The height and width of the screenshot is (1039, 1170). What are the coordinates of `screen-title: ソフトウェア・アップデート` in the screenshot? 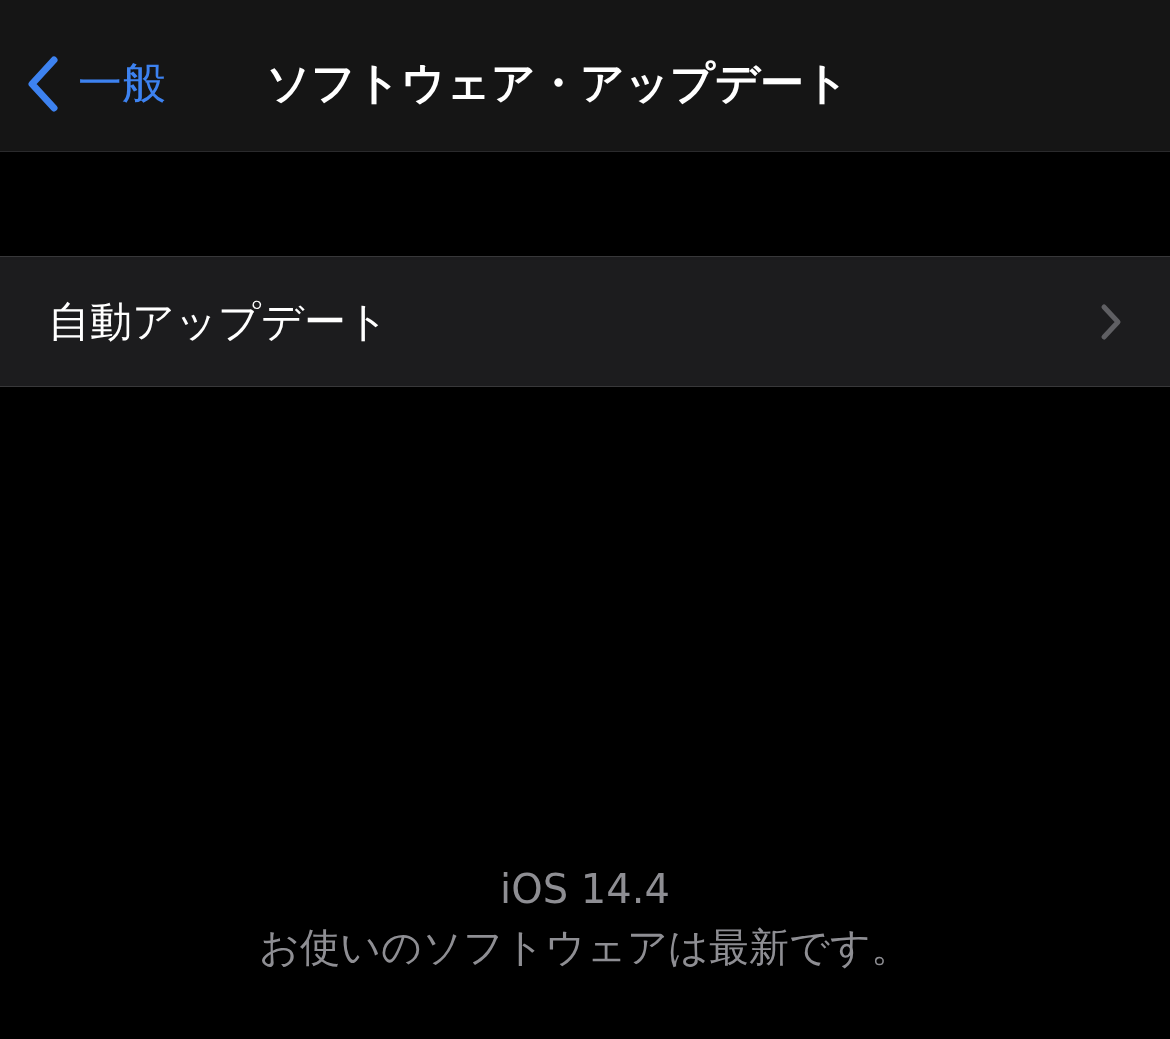 It's located at (557, 83).